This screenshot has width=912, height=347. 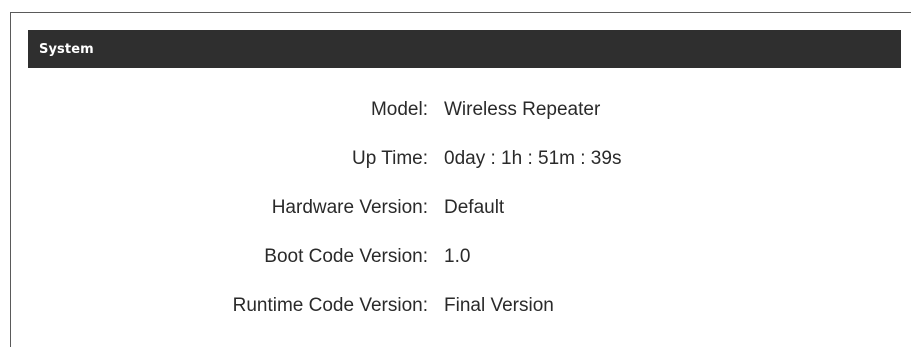 I want to click on info-row-boot-code-version: Boot Code Version: 1.0, so click(x=464, y=256).